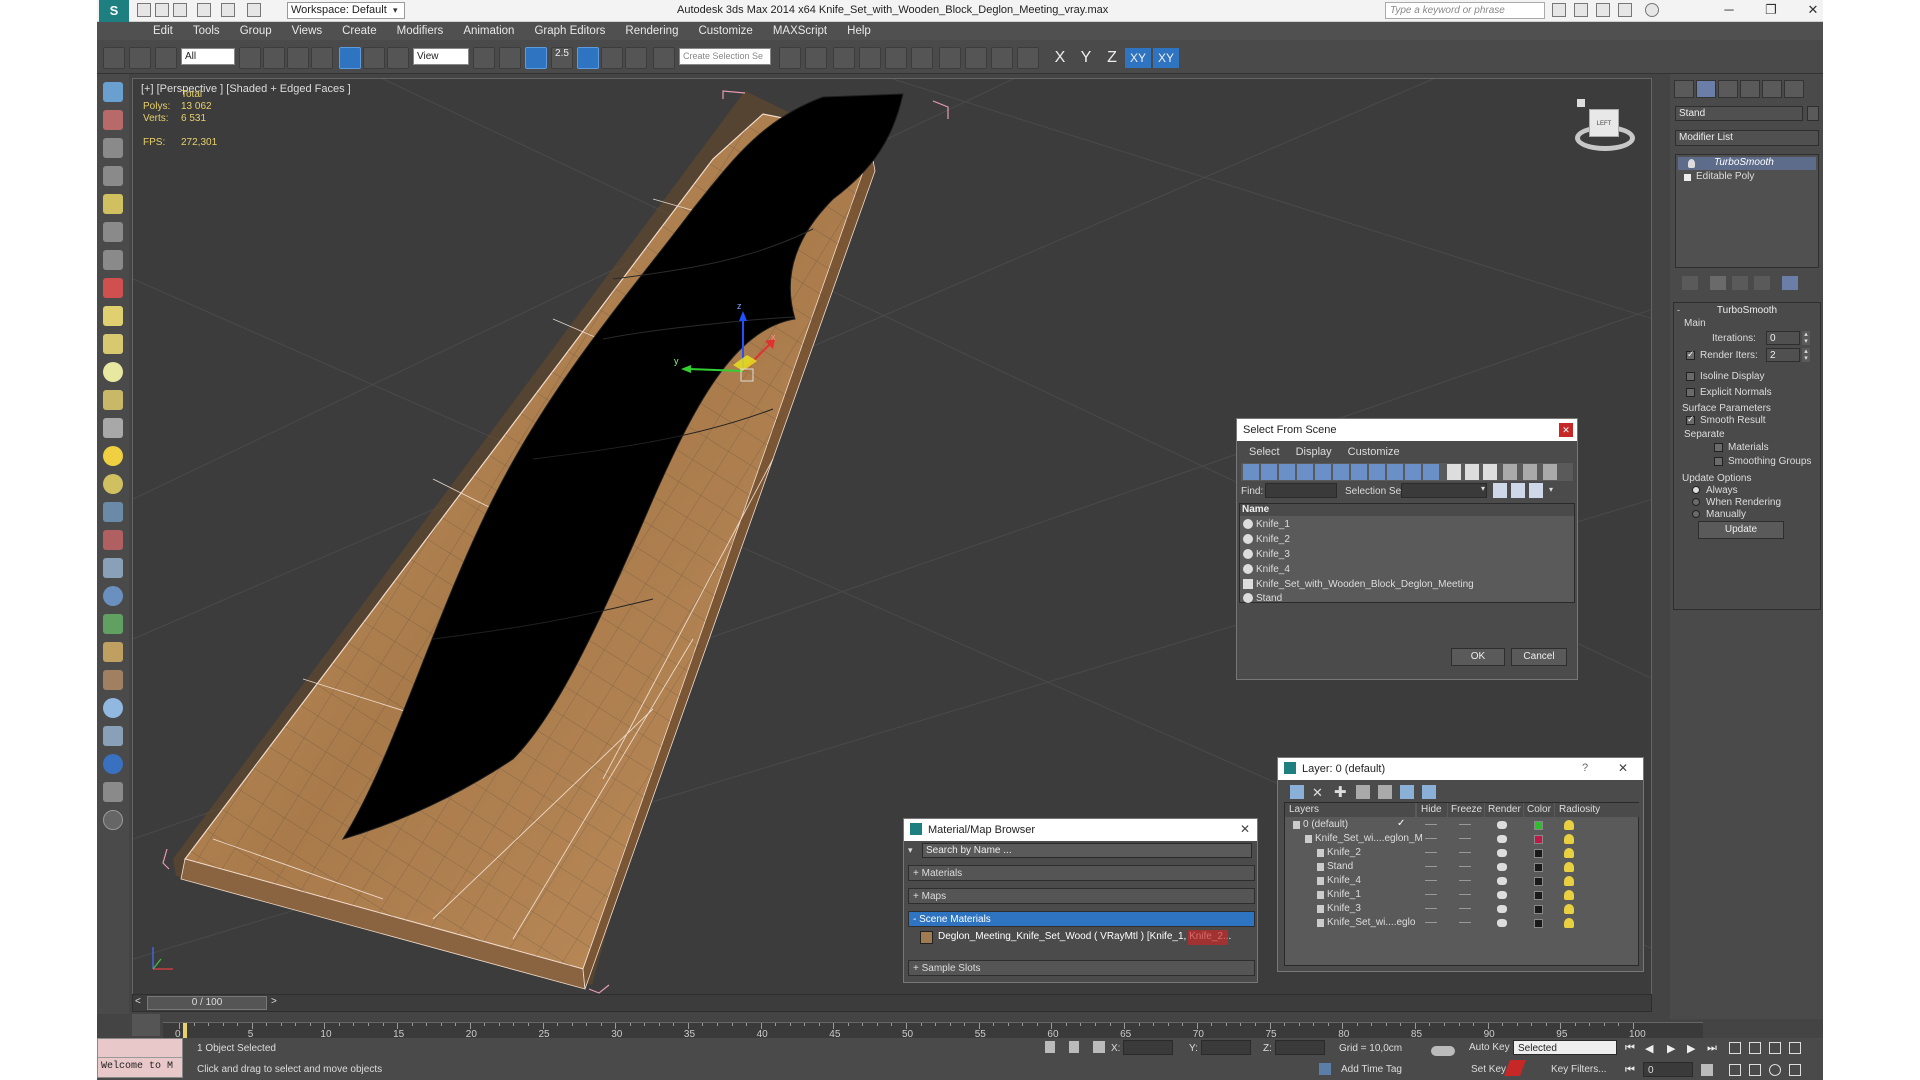 The width and height of the screenshot is (1920, 1080). I want to click on axis-z-button: Z, so click(1112, 58).